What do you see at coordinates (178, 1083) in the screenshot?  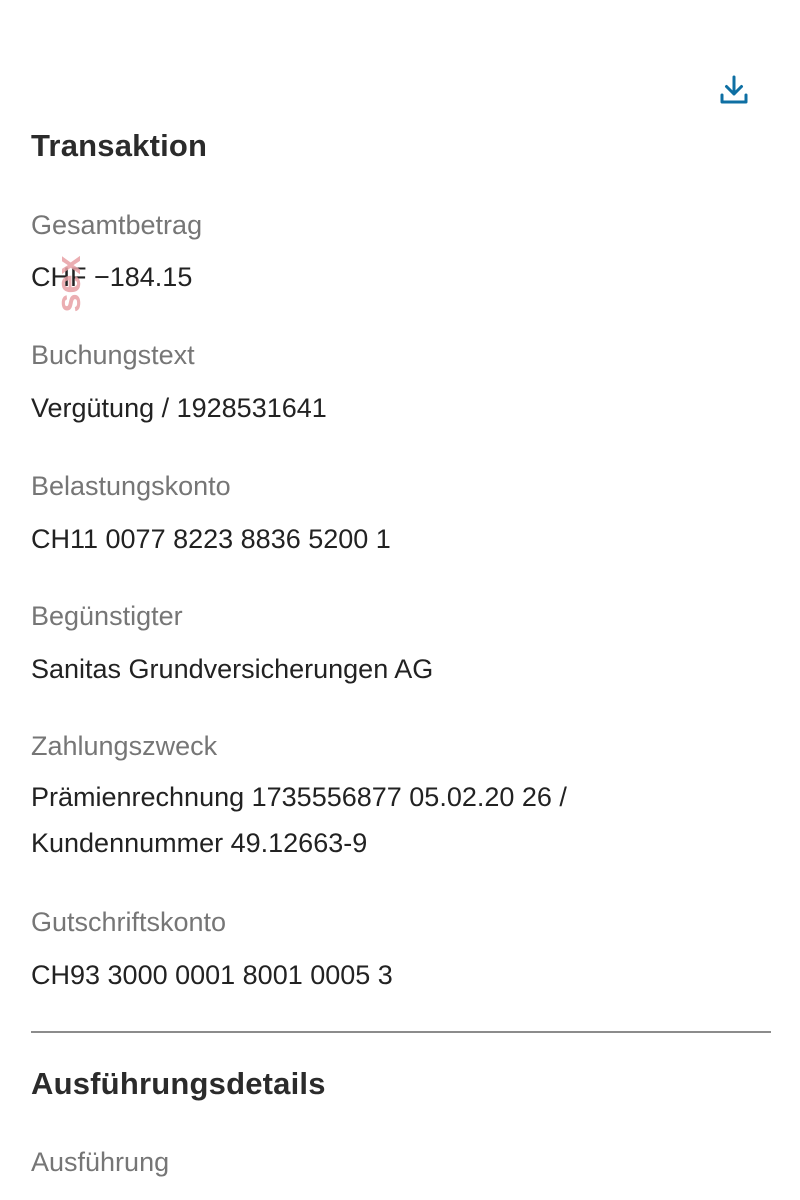 I see `execution-section-title: Ausführungsdetails` at bounding box center [178, 1083].